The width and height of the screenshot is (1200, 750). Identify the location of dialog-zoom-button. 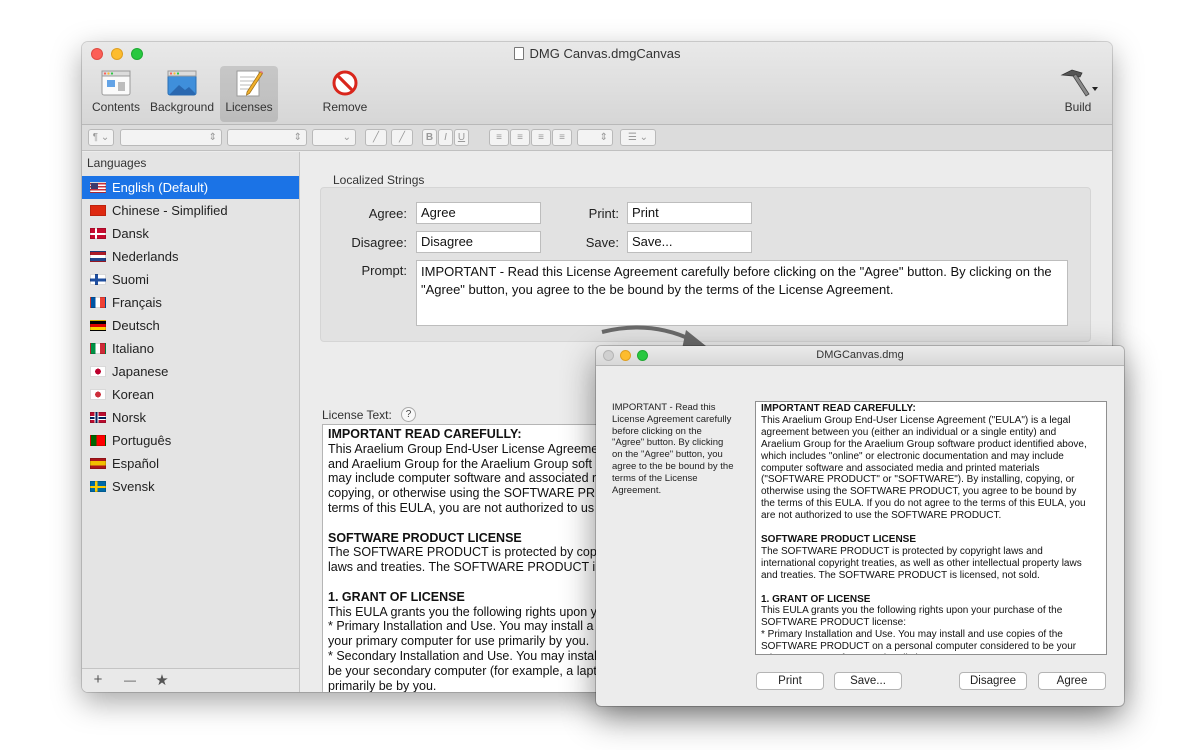
(642, 355).